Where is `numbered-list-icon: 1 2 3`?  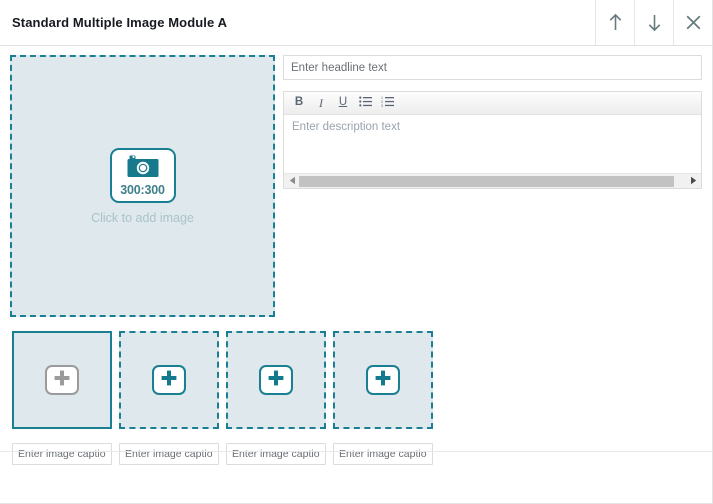 numbered-list-icon: 1 2 3 is located at coordinates (387, 103).